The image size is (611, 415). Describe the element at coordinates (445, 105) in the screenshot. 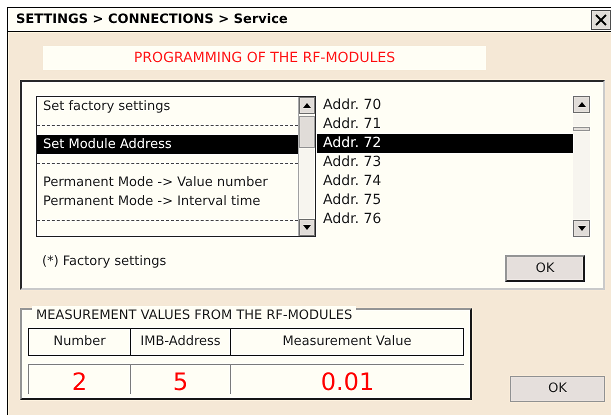

I see `list-item: Addr. 70` at that location.